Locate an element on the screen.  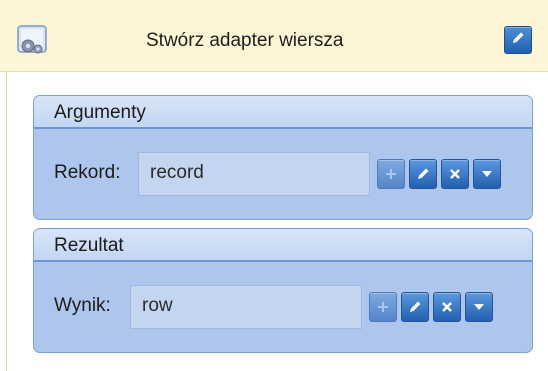
clear-record-button is located at coordinates (455, 174).